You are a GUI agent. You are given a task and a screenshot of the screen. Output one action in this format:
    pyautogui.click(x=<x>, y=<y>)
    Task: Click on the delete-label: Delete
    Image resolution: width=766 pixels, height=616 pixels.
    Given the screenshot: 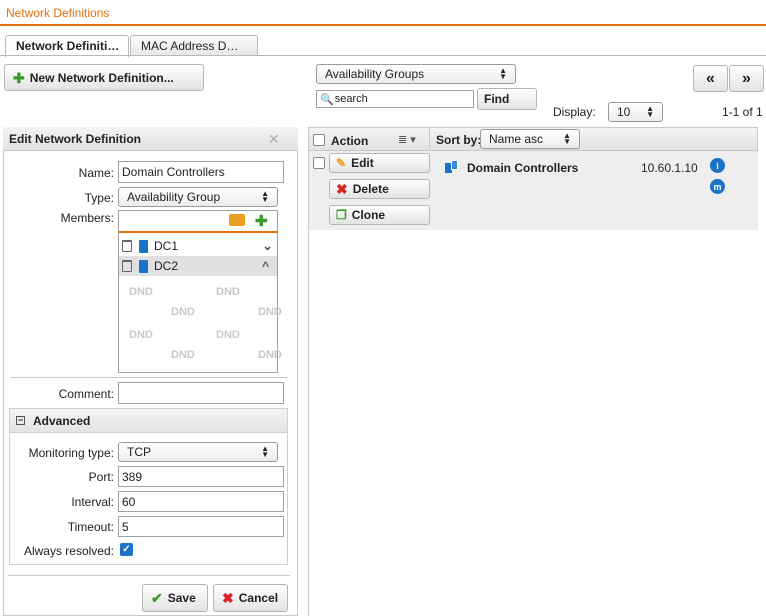 What is the action you would take?
    pyautogui.click(x=370, y=189)
    